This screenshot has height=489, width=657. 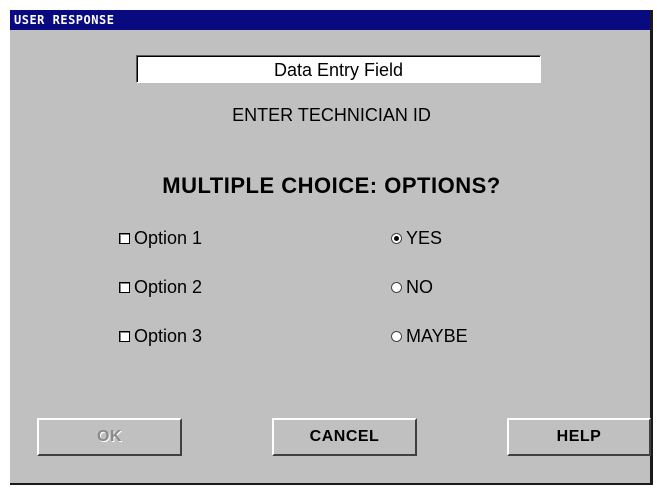 I want to click on radio-yes-label: YES, so click(x=424, y=237).